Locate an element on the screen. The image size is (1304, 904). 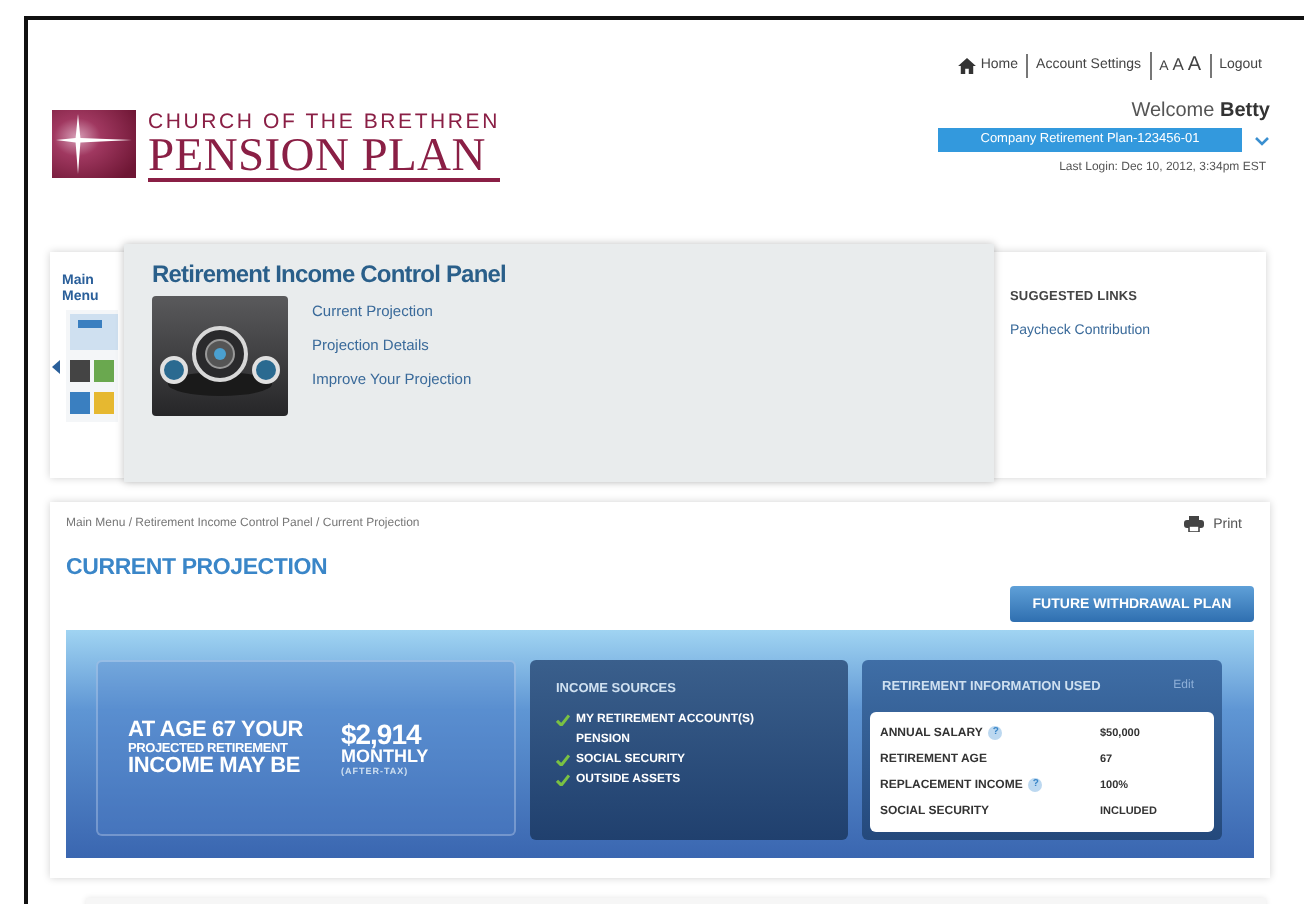
left-arrow-icon is located at coordinates (56, 366).